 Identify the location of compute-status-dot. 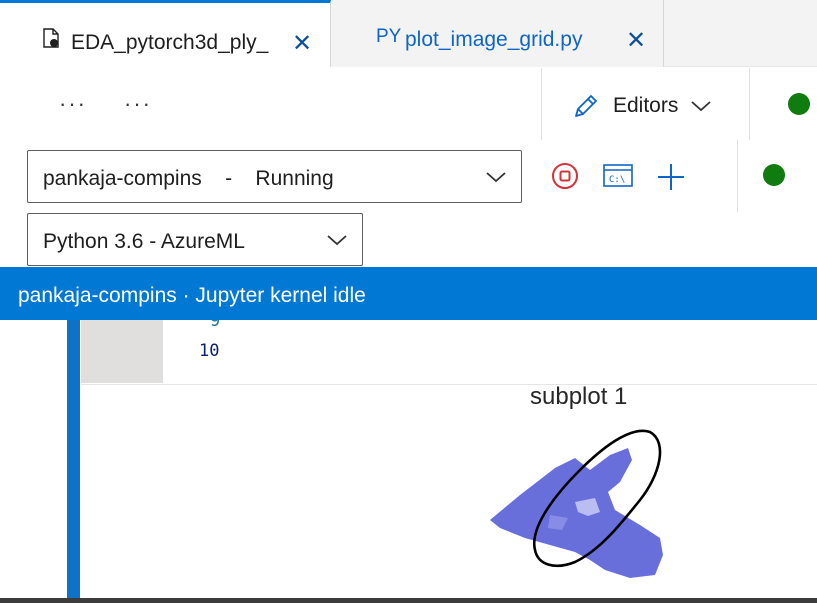
(774, 175).